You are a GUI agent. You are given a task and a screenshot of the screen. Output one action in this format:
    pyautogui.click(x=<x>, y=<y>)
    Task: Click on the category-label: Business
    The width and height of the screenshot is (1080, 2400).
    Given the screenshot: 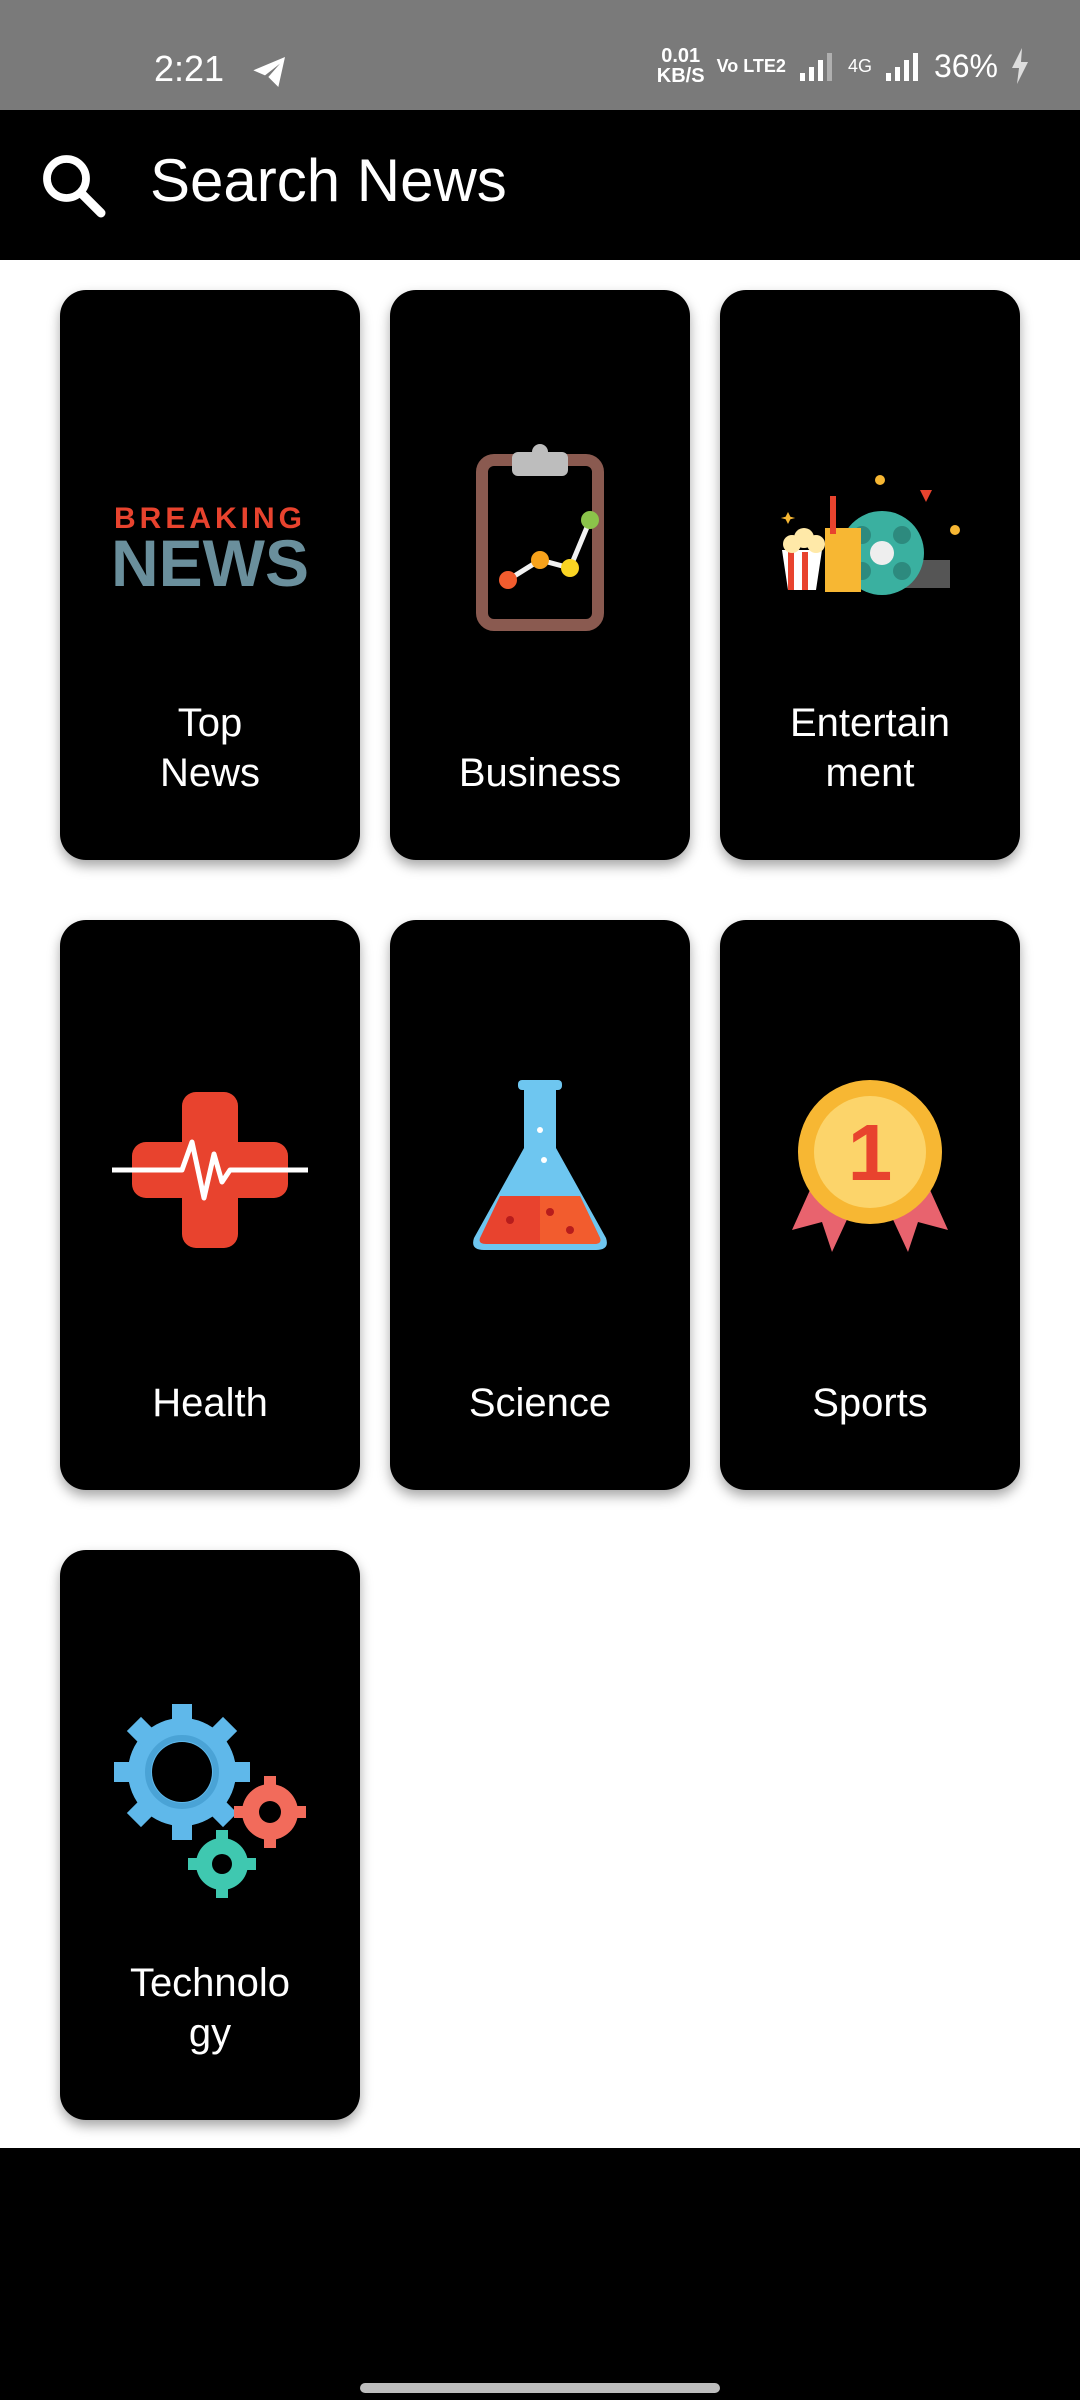 What is the action you would take?
    pyautogui.click(x=540, y=773)
    